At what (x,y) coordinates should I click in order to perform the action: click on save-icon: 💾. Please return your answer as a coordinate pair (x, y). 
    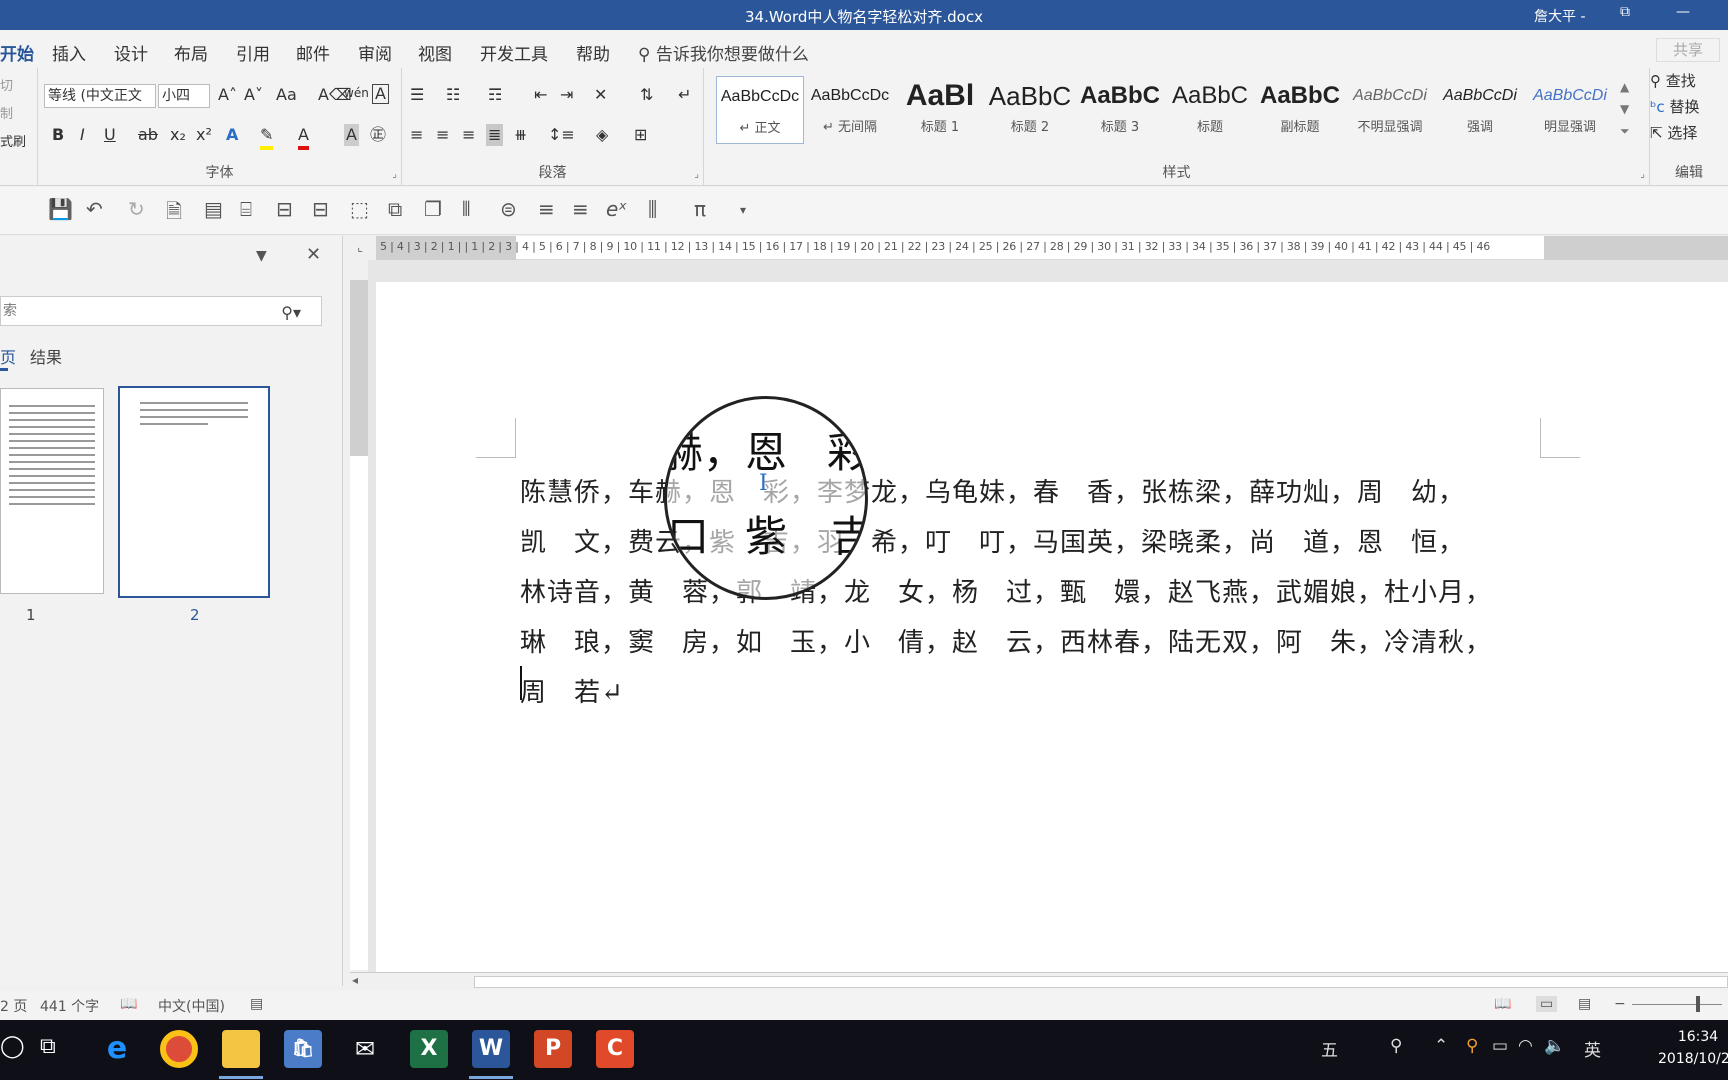
    Looking at the image, I should click on (60, 209).